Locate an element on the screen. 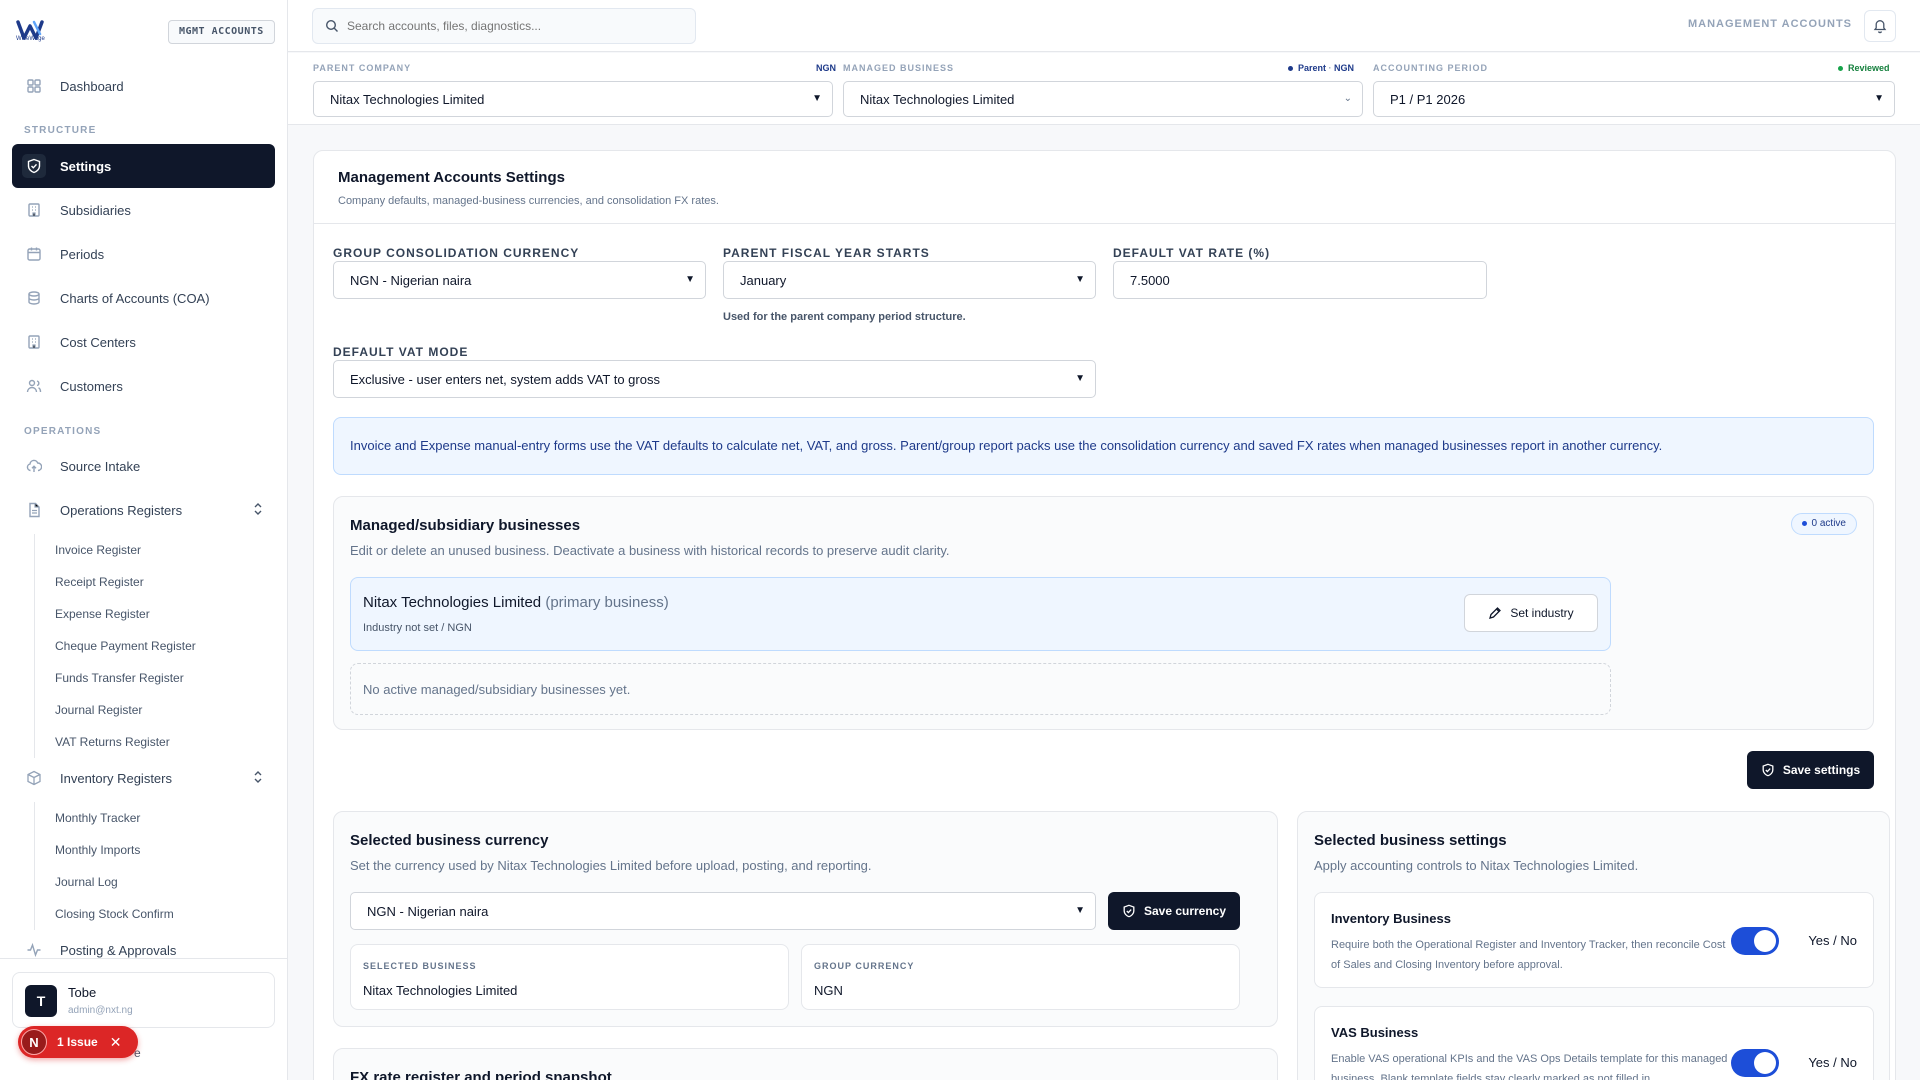 Image resolution: width=1920 pixels, height=1080 pixels. nav-dashboard: Dashboard is located at coordinates (143, 86).